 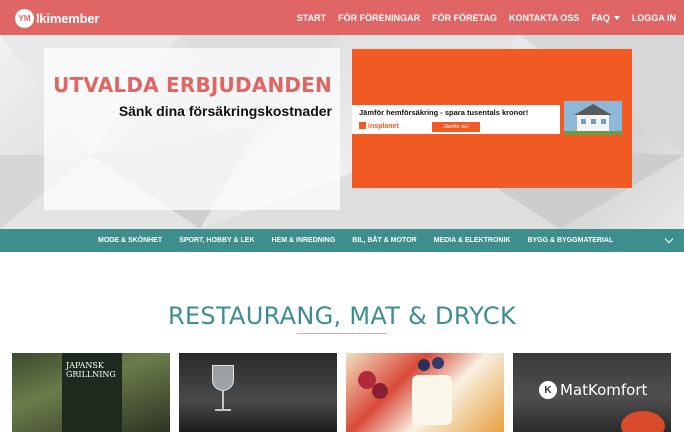 What do you see at coordinates (225, 111) in the screenshot?
I see `hero-subtitle: Sänk dina försäkringskostnader` at bounding box center [225, 111].